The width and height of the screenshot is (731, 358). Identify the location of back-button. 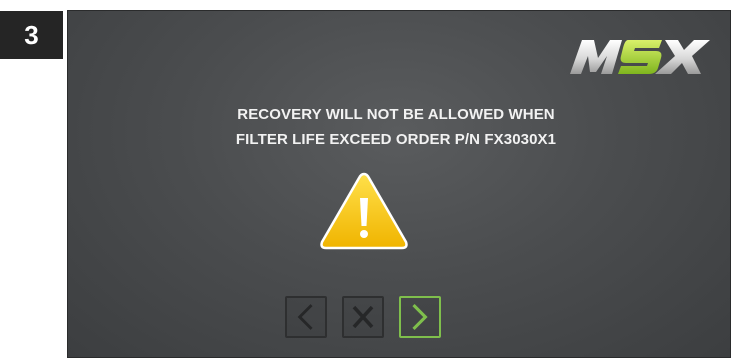
(306, 317).